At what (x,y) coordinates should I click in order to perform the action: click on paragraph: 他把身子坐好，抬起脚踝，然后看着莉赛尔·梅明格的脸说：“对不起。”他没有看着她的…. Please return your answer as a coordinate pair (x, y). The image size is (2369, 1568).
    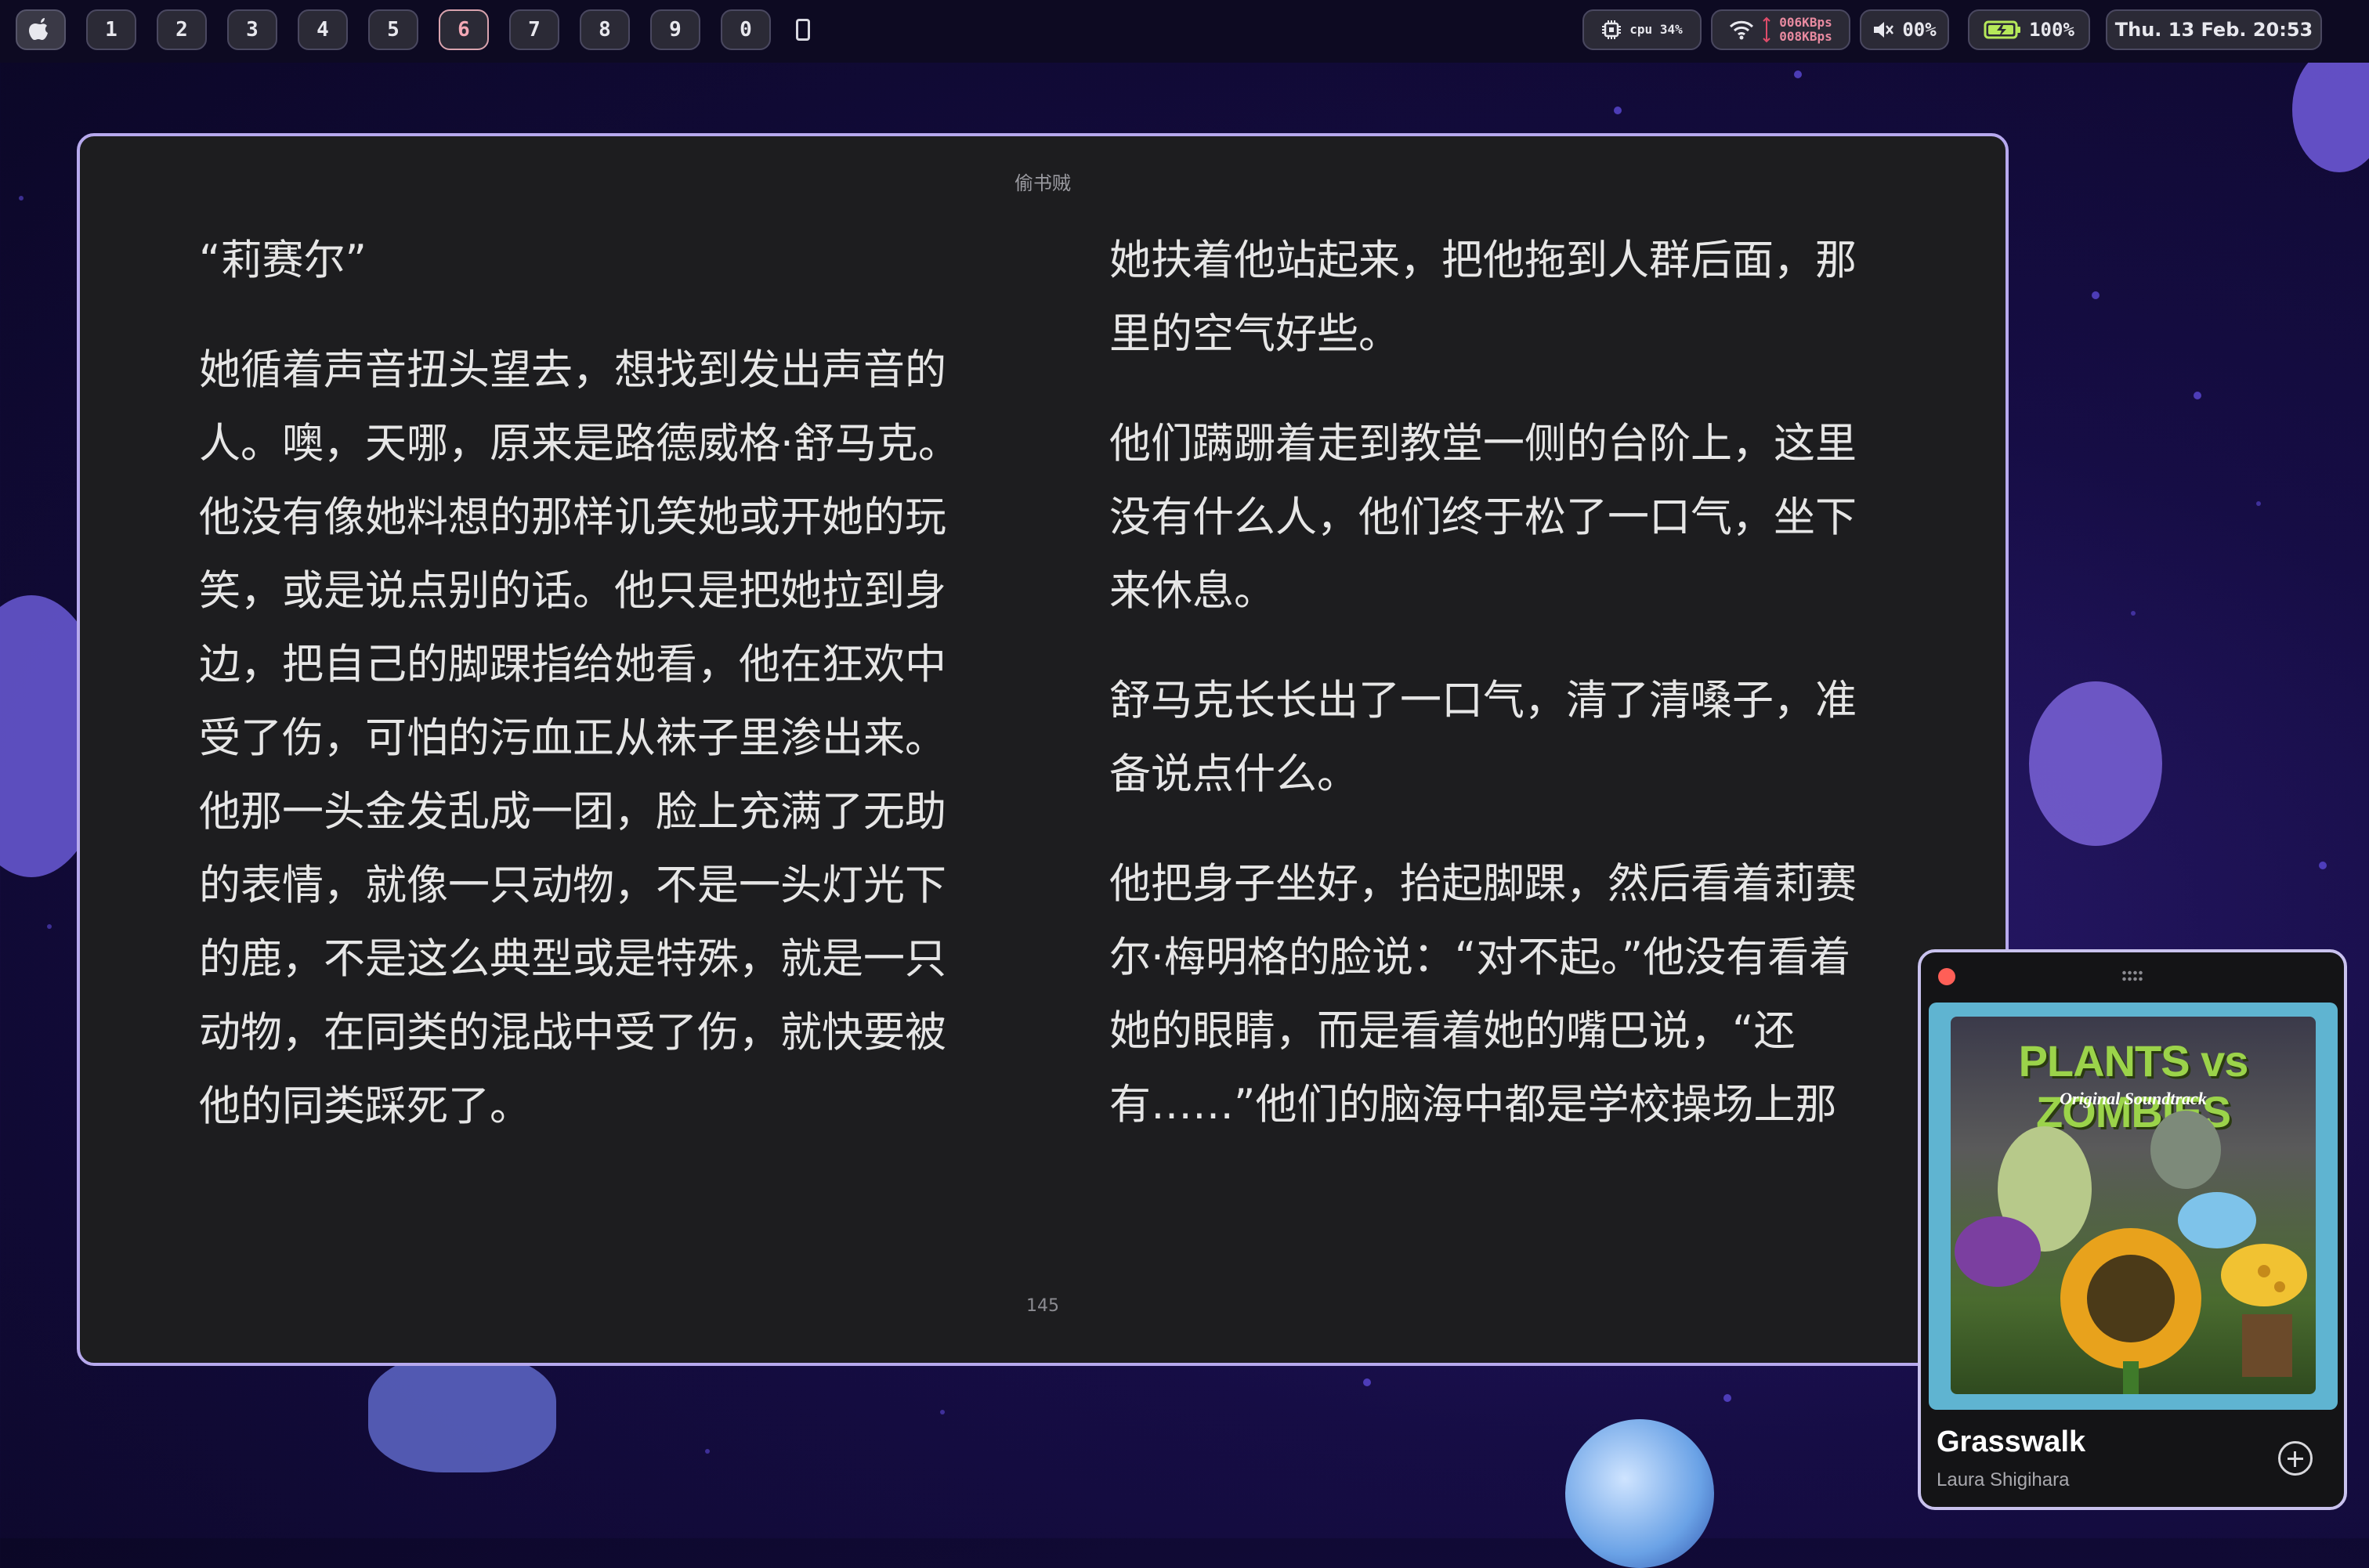
    Looking at the image, I should click on (1483, 994).